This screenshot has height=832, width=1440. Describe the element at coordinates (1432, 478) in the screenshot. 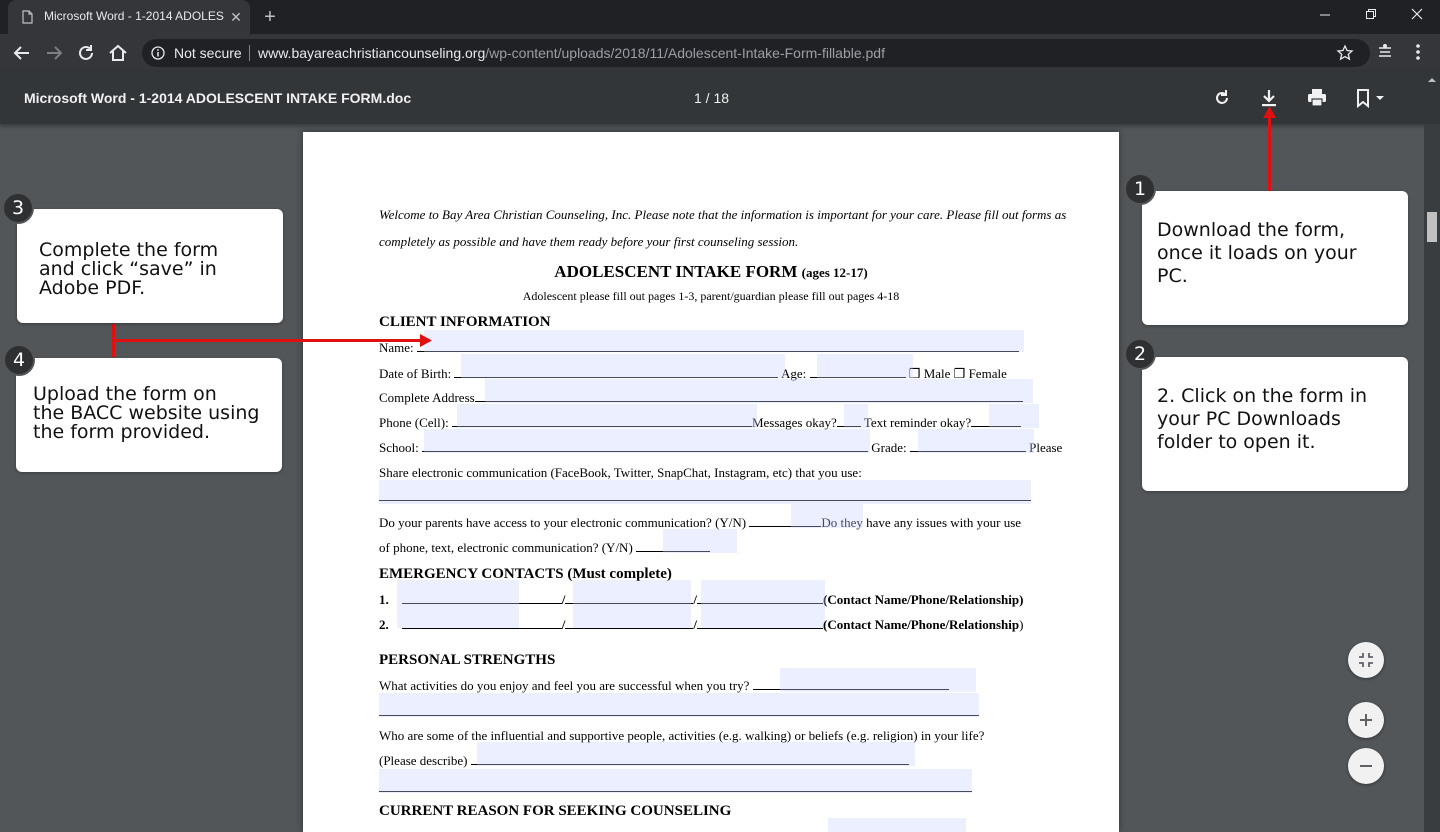

I see `scrollbar` at that location.